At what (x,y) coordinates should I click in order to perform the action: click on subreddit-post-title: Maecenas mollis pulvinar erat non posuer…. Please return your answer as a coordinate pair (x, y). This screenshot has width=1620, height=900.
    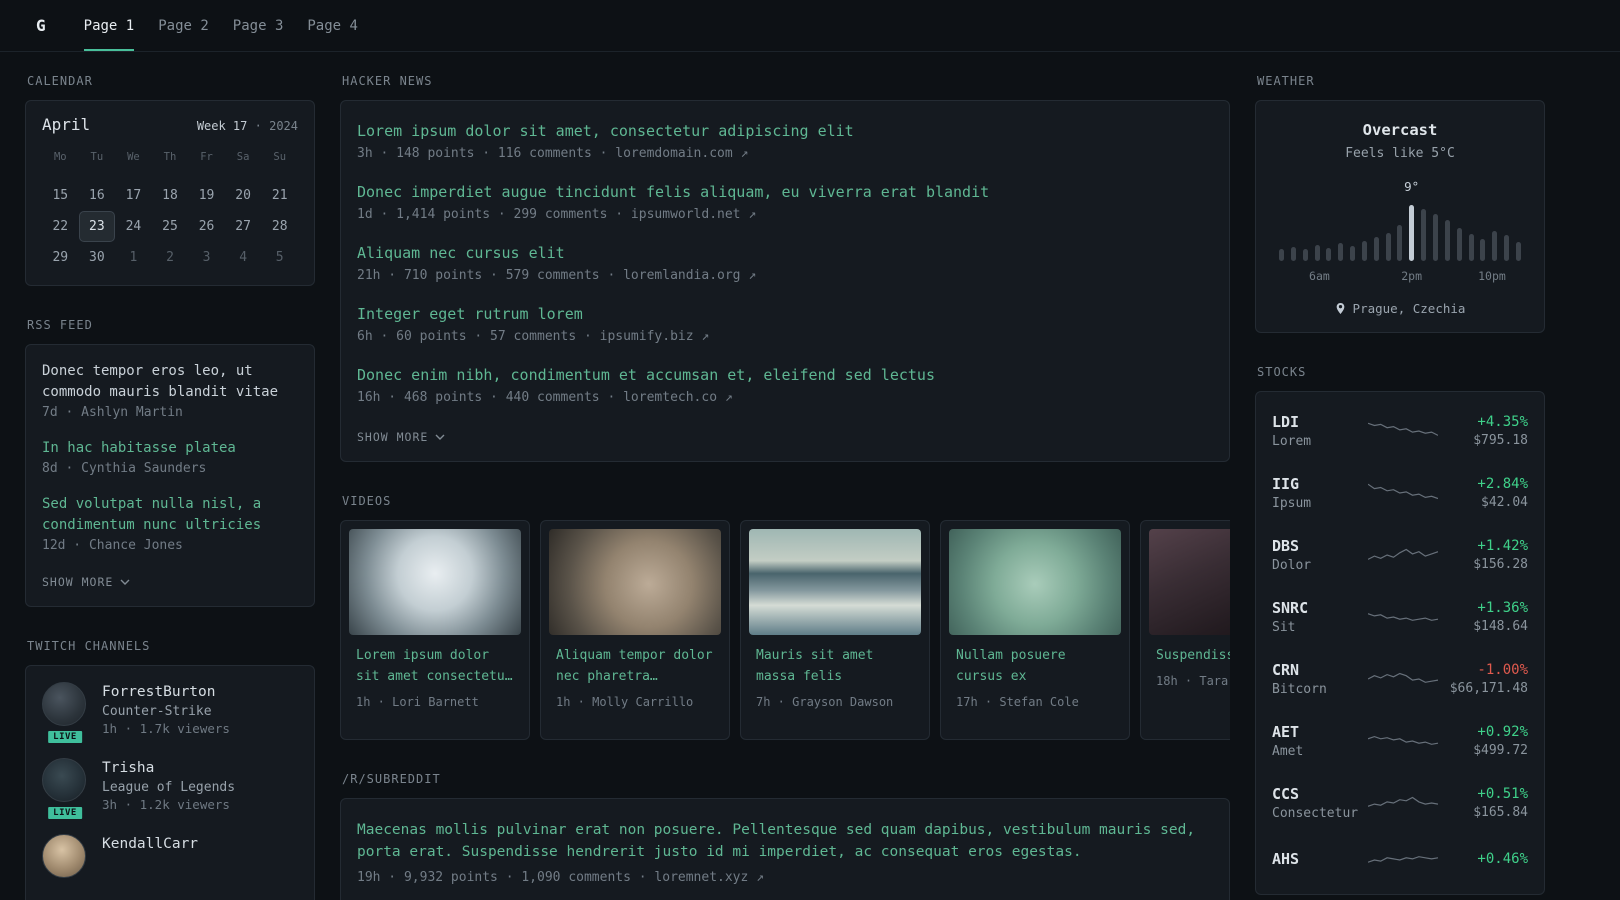
    Looking at the image, I should click on (785, 841).